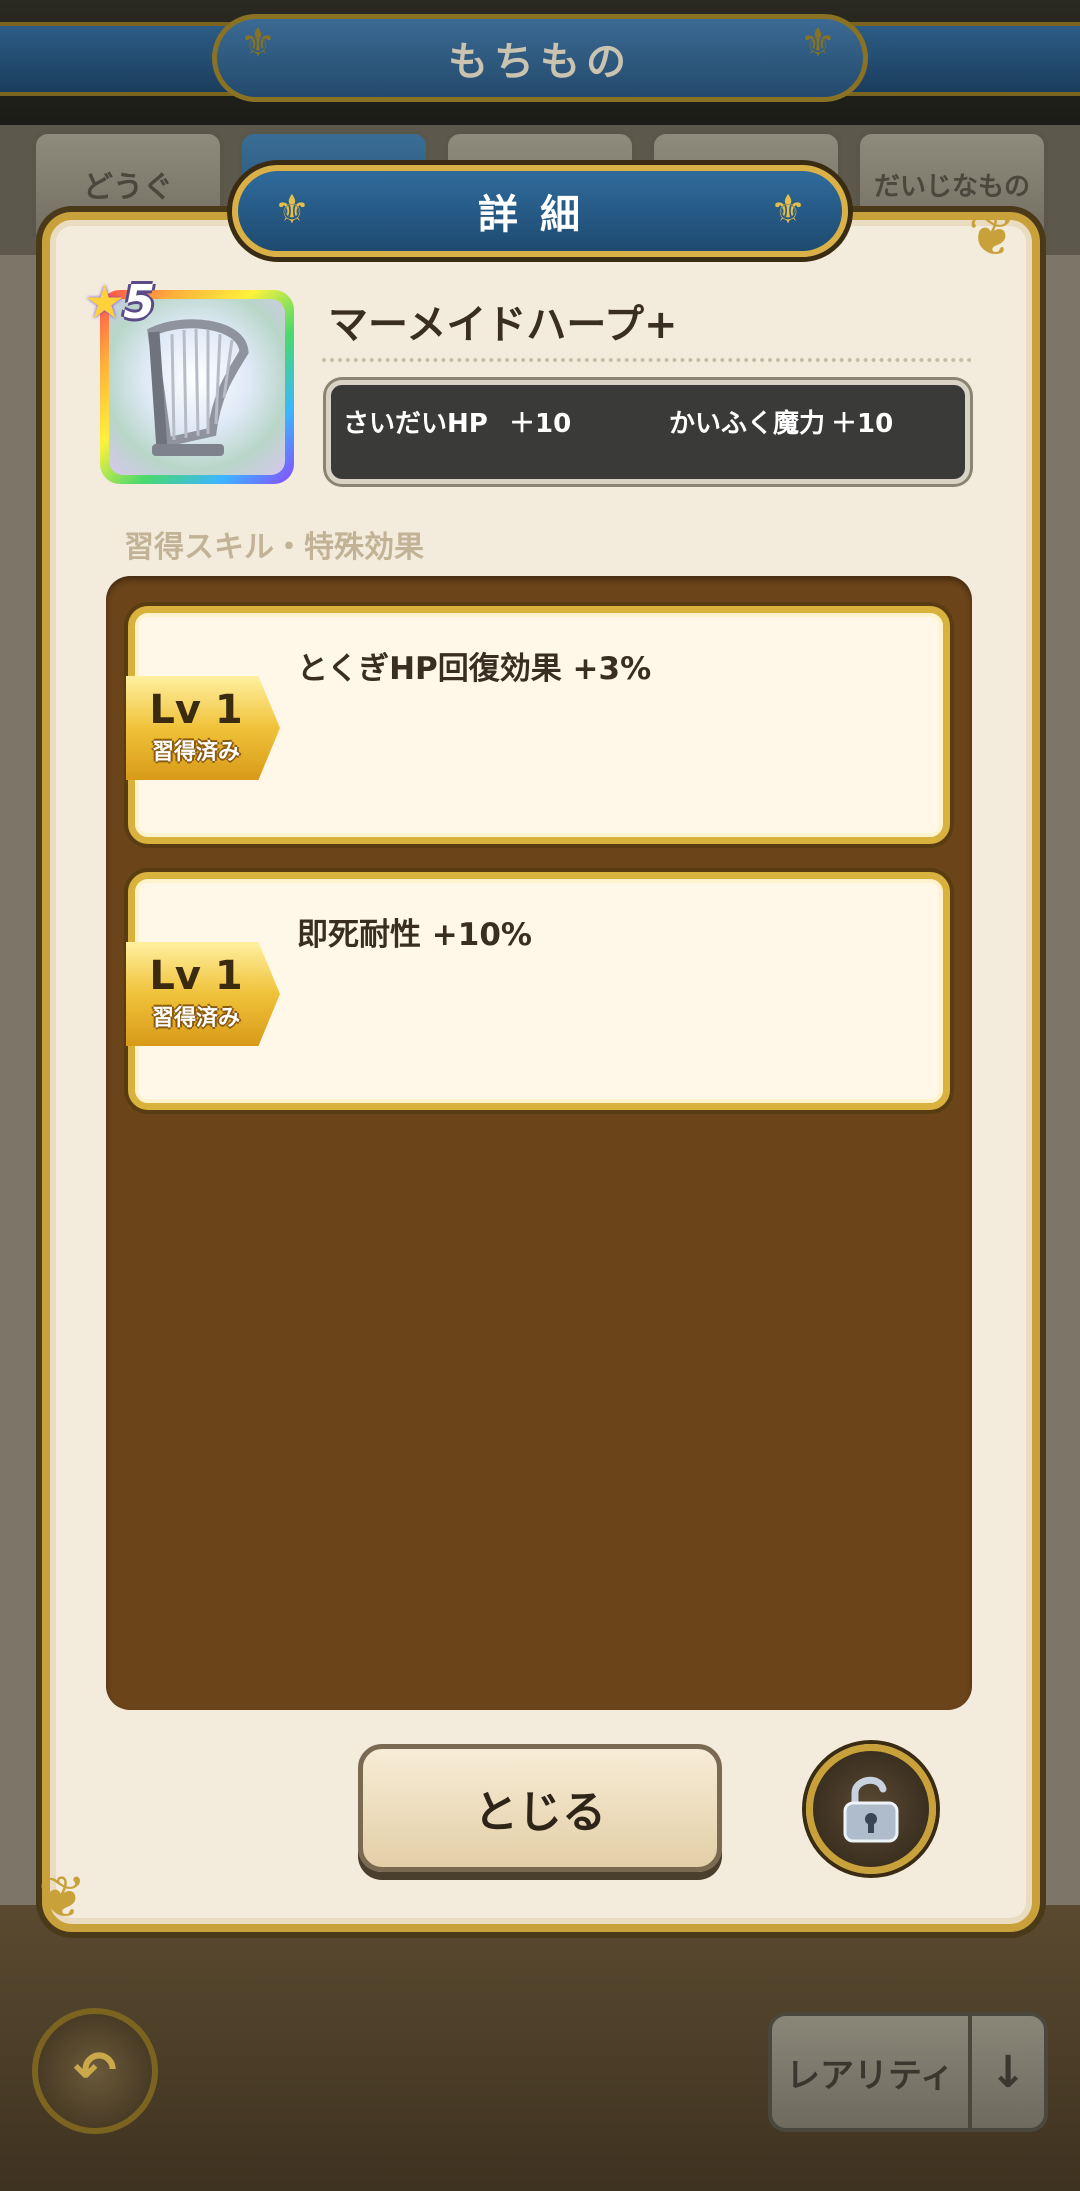 The height and width of the screenshot is (2191, 1080). What do you see at coordinates (274, 547) in the screenshot?
I see `section-label: 習得スキル・特殊効果` at bounding box center [274, 547].